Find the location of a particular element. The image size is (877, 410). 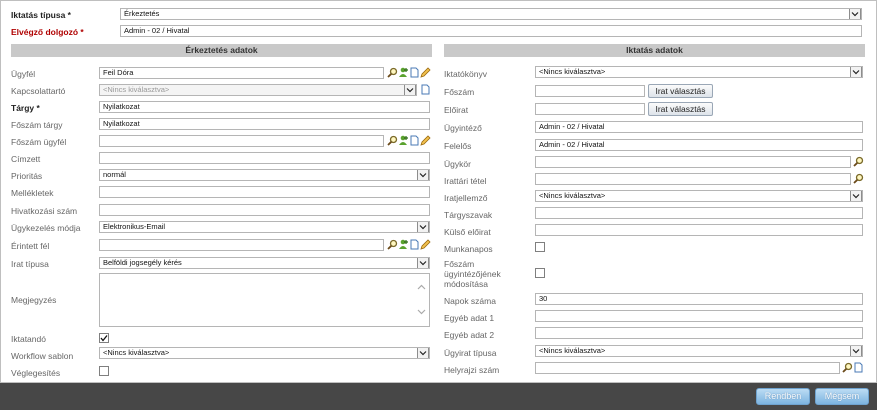

eloirat-field is located at coordinates (590, 109).